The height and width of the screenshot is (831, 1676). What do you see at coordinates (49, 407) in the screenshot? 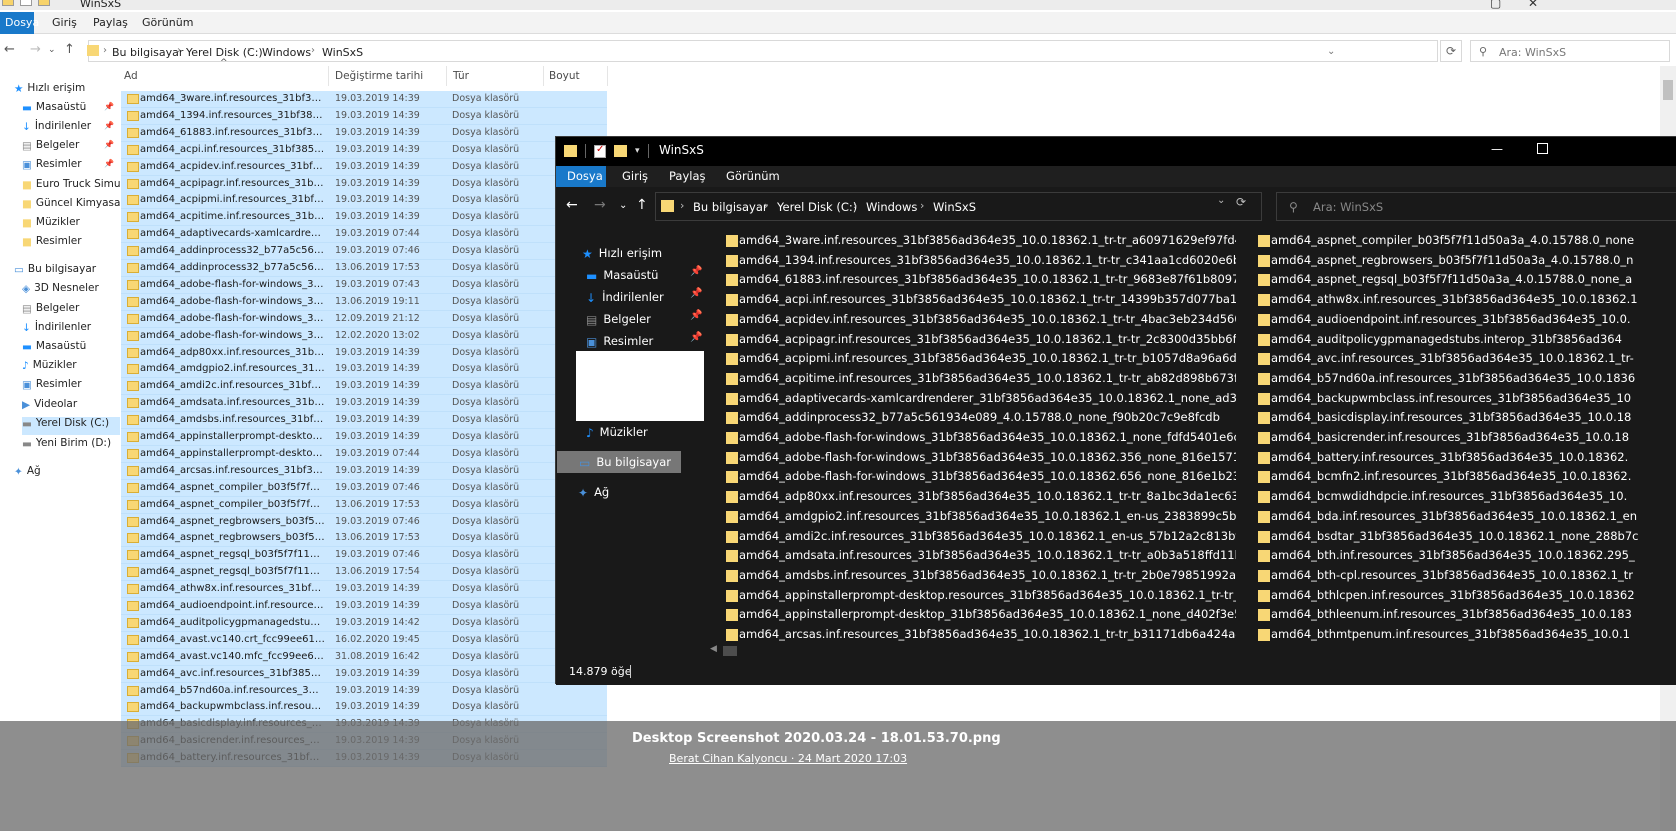
I see `nav-item-videolar: ▶ Videolar` at bounding box center [49, 407].